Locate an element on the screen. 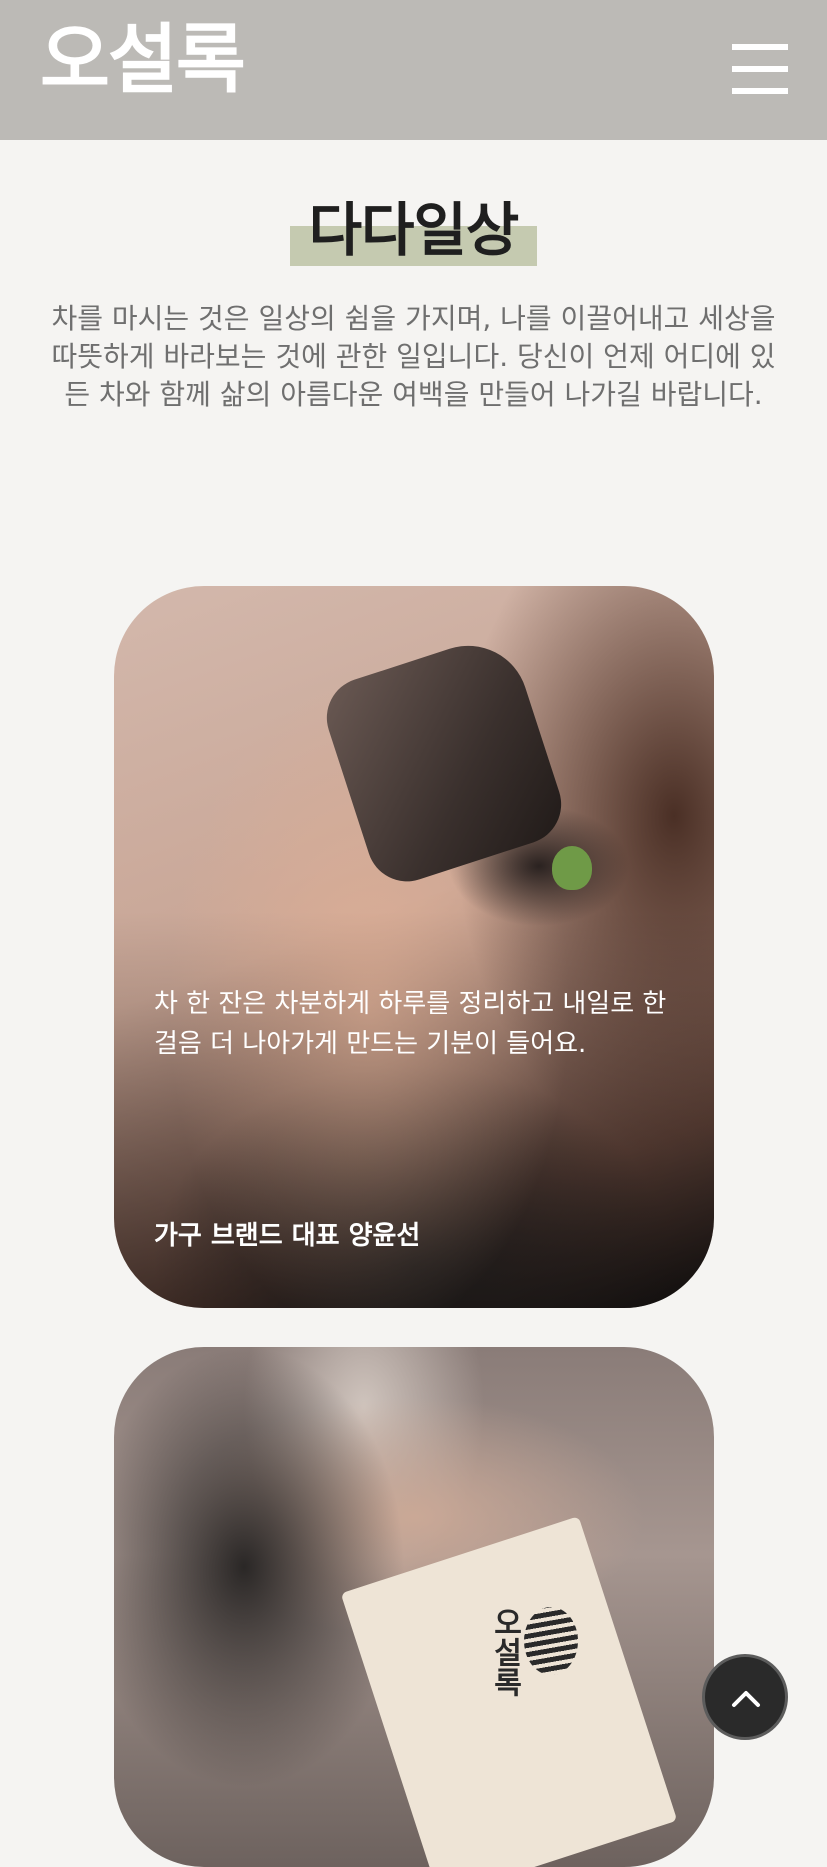 The image size is (827, 1867). site-header: 오설록 is located at coordinates (413, 70).